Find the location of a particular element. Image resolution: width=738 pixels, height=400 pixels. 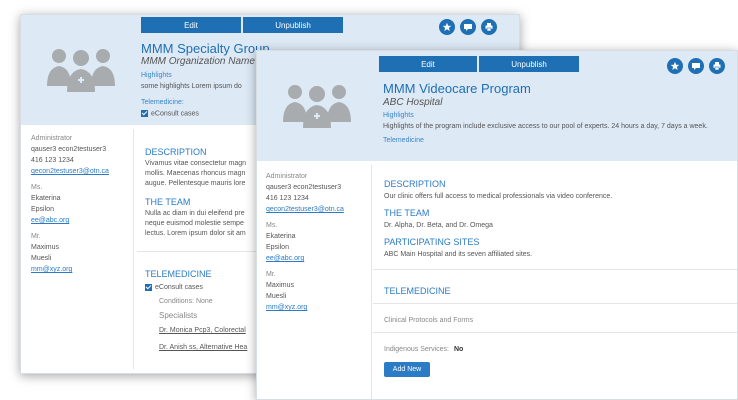

telemedicine-label: Telemedicine: is located at coordinates (162, 102).